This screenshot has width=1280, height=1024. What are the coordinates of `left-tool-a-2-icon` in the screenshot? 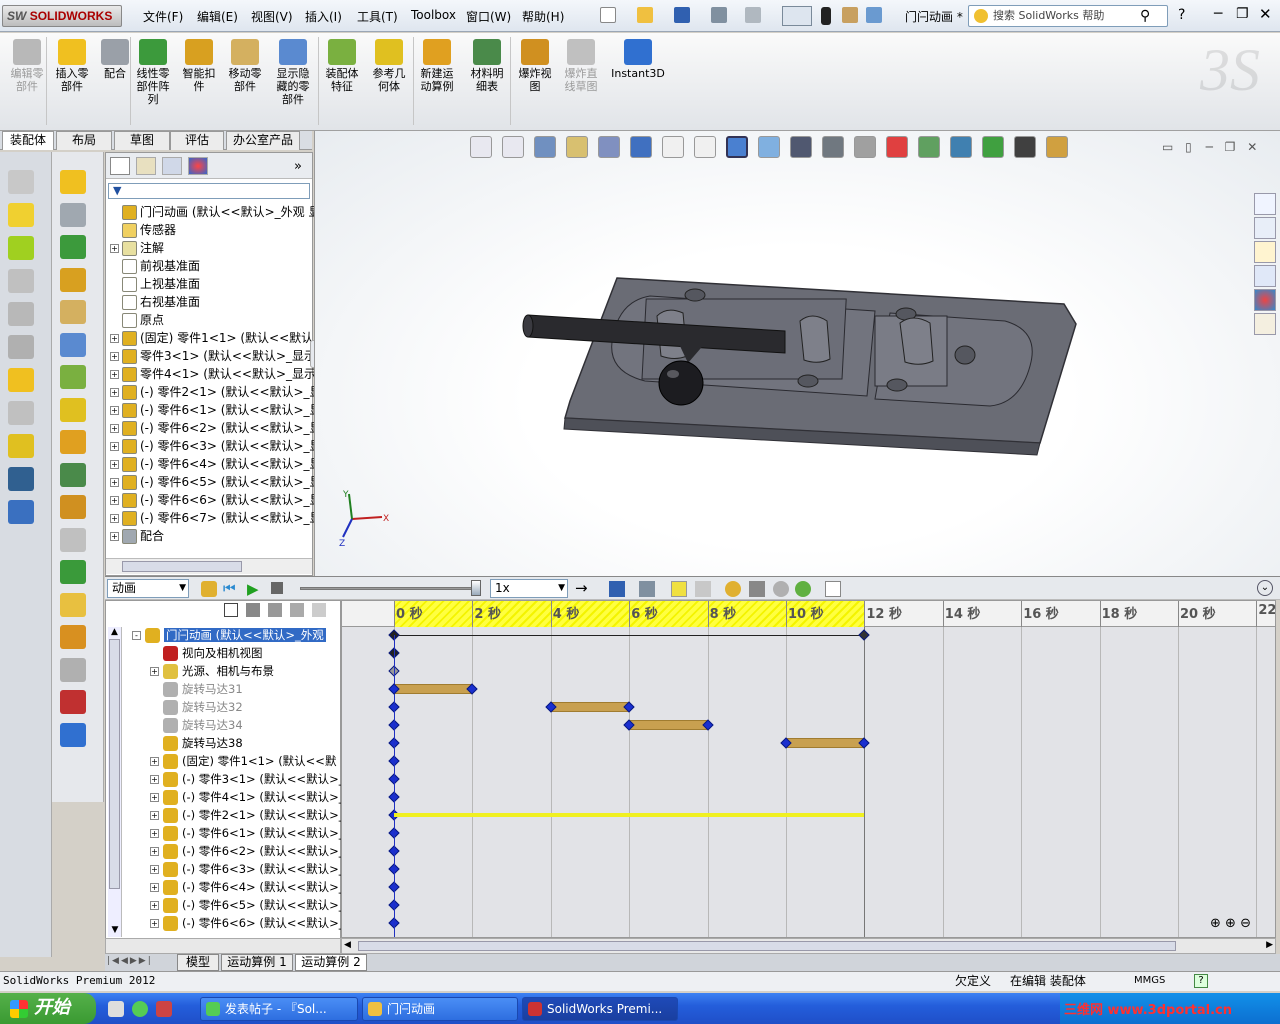 It's located at (21, 248).